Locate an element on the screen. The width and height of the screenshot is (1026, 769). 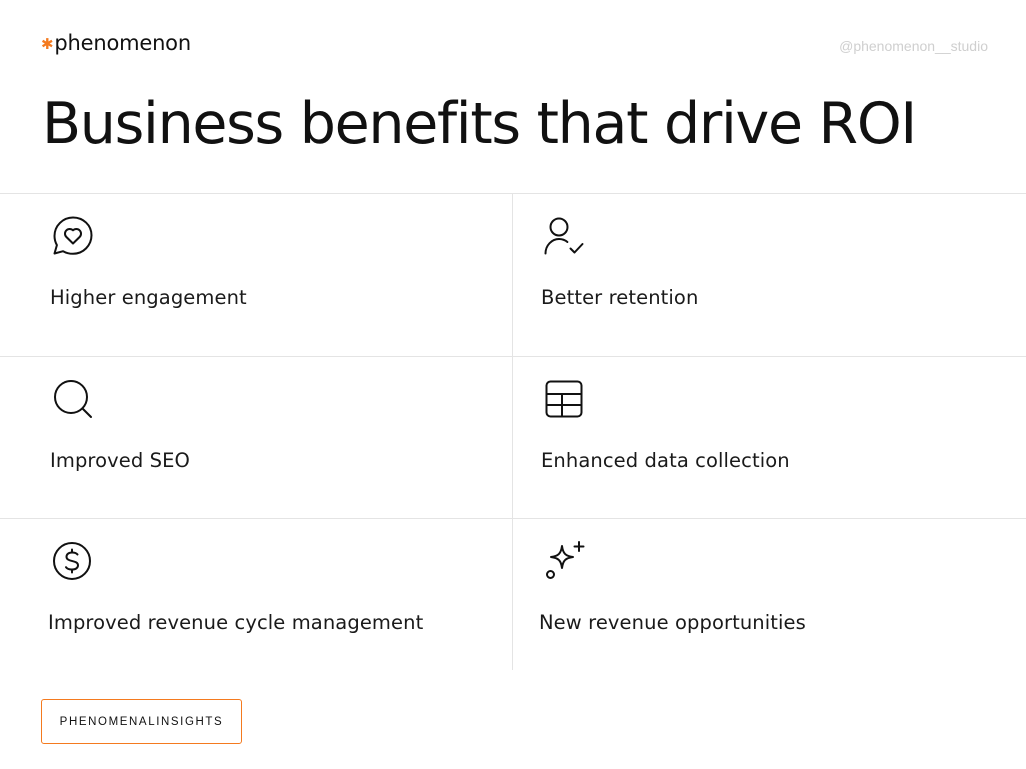
brand-logo: ✱ phenomenon is located at coordinates (116, 43).